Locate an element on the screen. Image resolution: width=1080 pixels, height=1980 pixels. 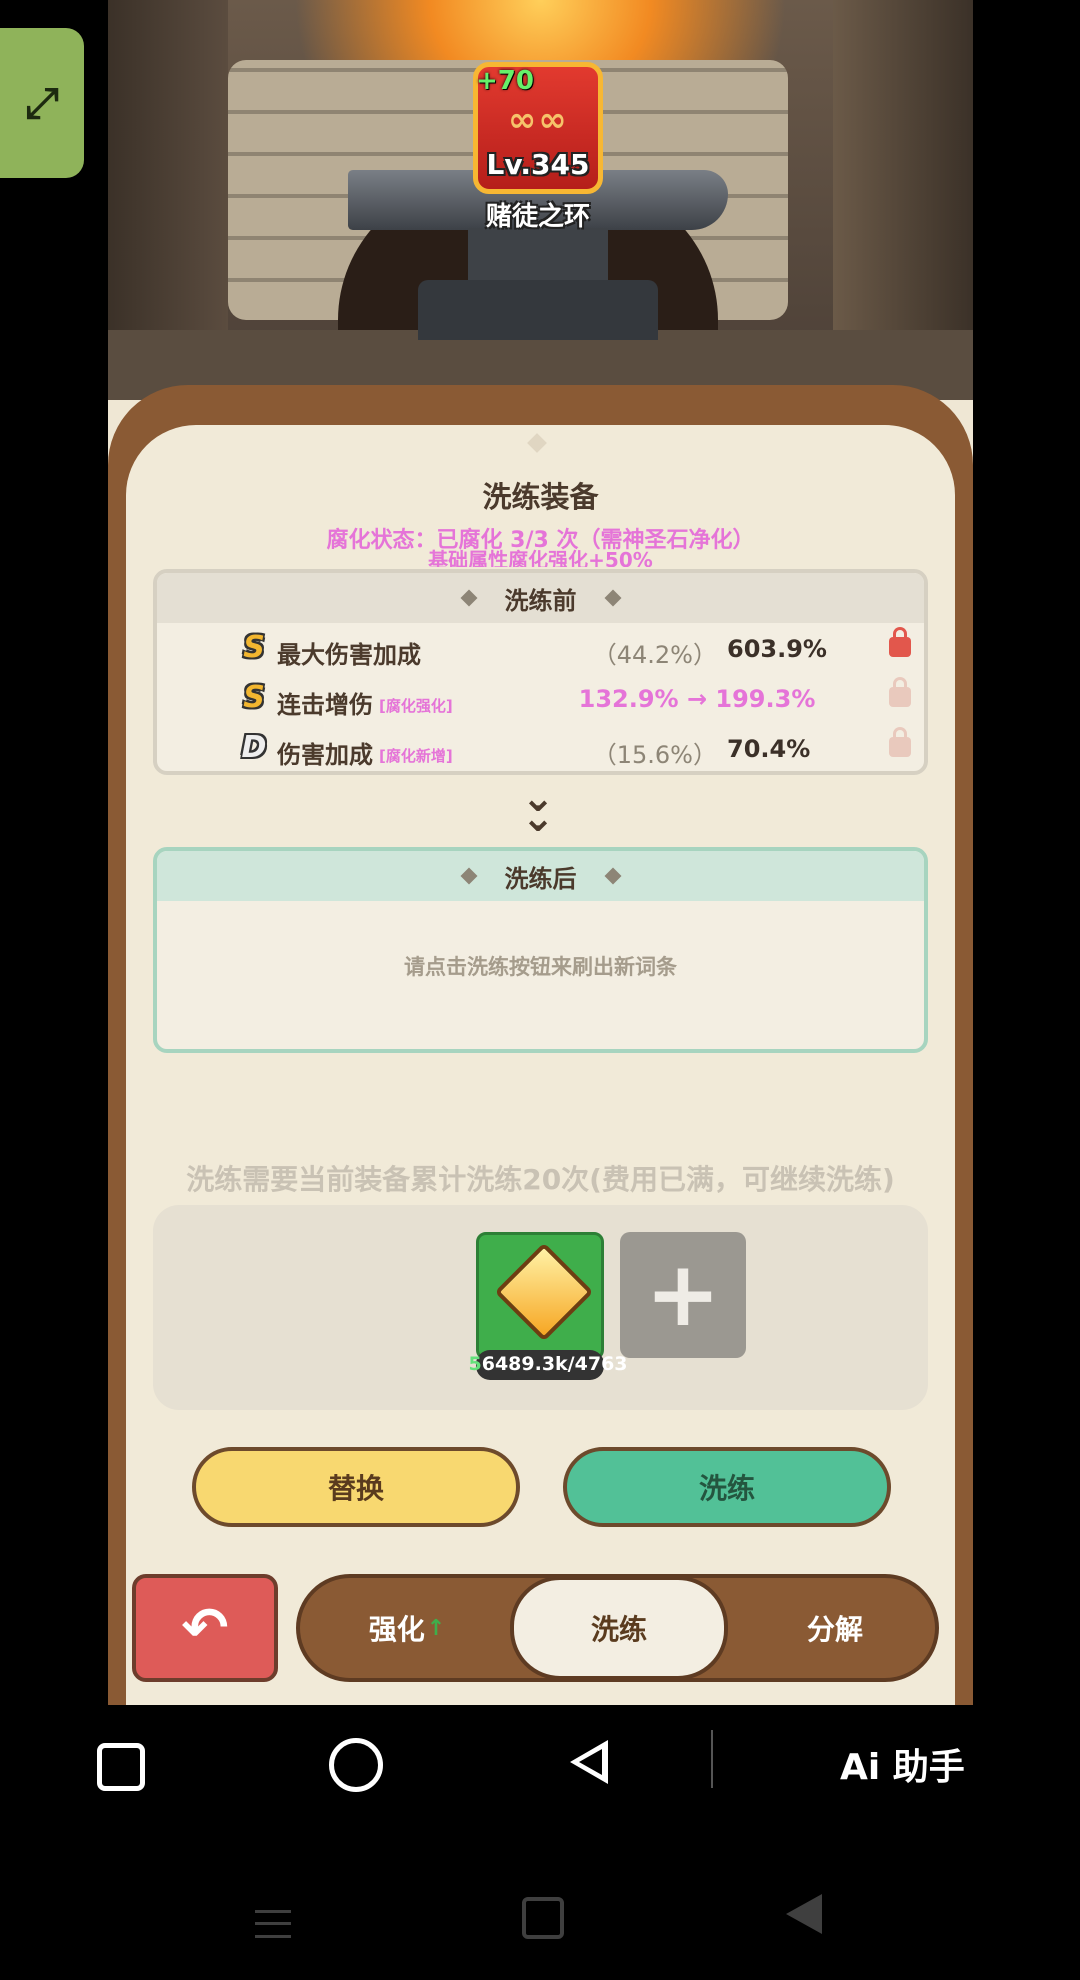
anvil-image is located at coordinates (538, 255).